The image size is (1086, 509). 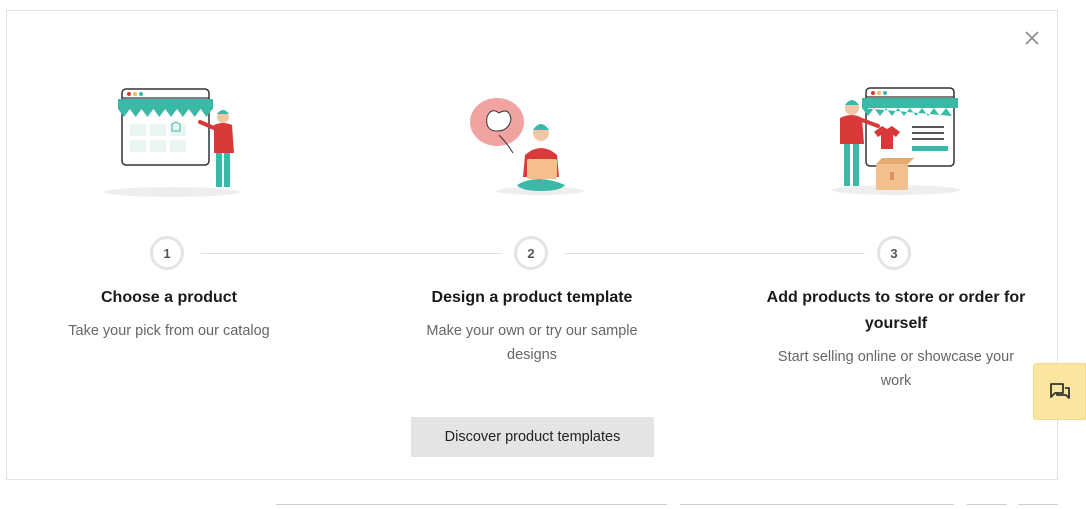 I want to click on chat-icon, so click(x=1059, y=390).